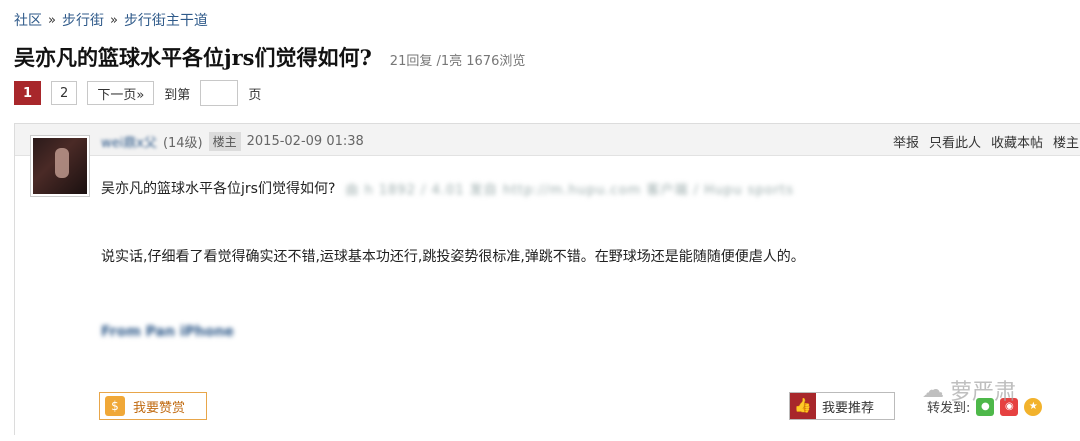  What do you see at coordinates (129, 141) in the screenshot?
I see `post-username: wei鼎x父` at bounding box center [129, 141].